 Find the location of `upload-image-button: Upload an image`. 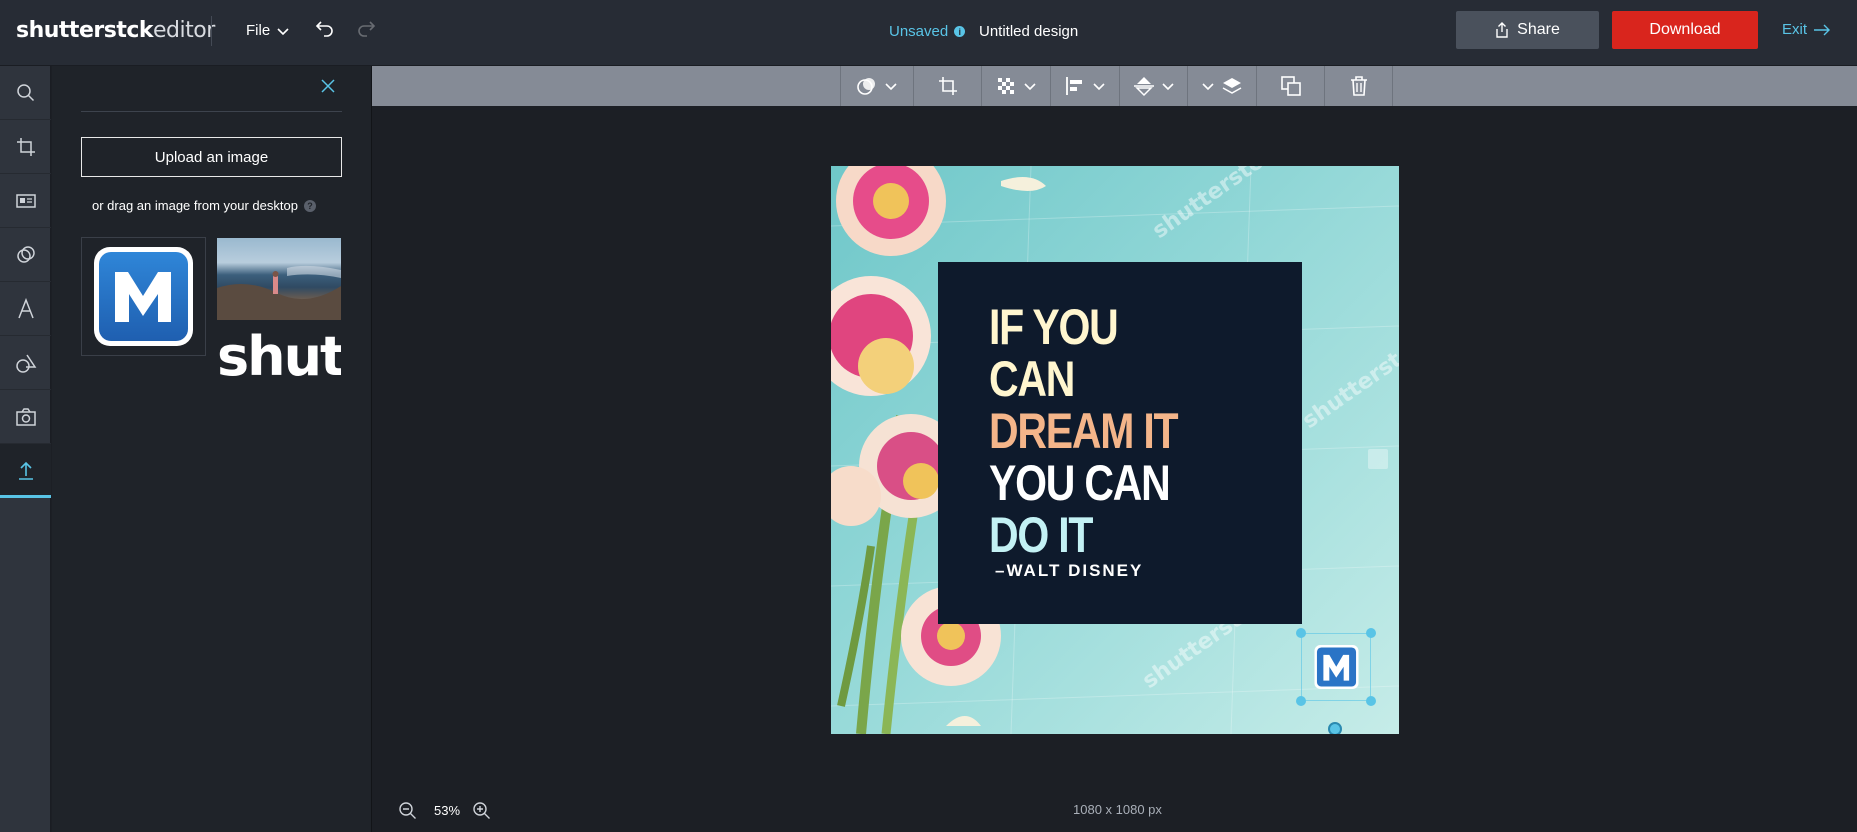

upload-image-button: Upload an image is located at coordinates (211, 157).